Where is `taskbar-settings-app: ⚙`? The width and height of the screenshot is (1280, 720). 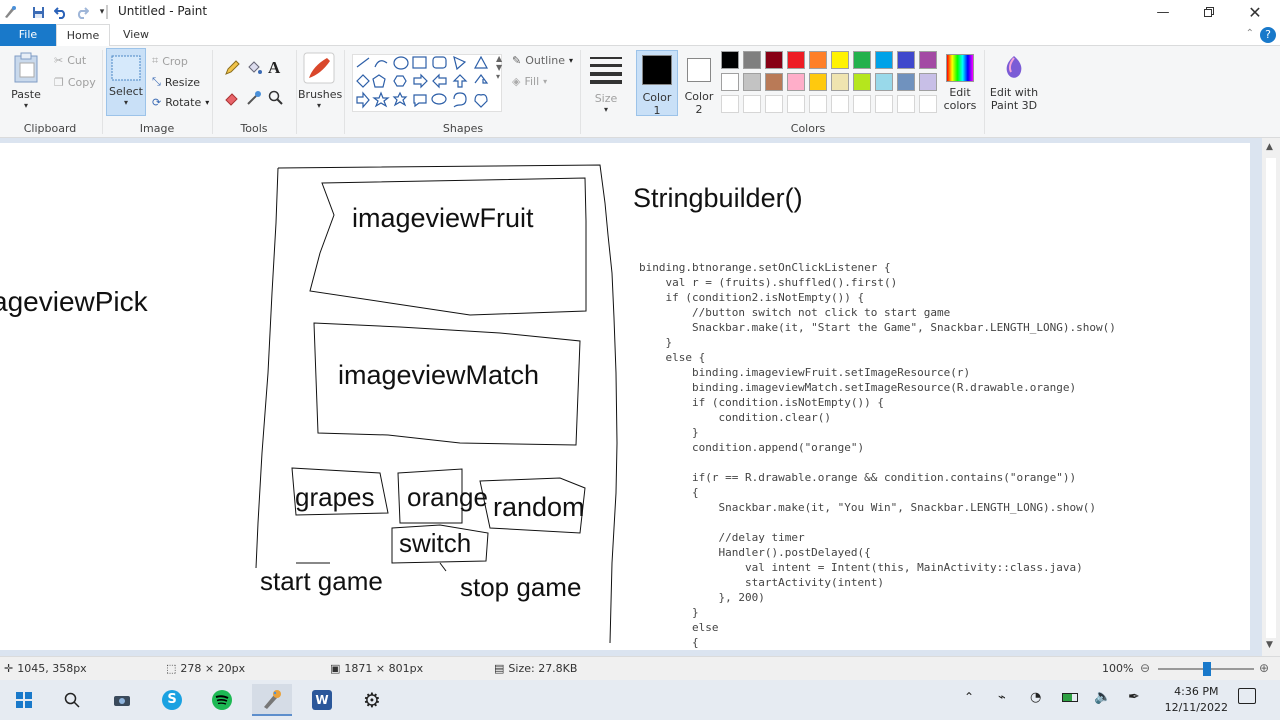 taskbar-settings-app: ⚙ is located at coordinates (372, 700).